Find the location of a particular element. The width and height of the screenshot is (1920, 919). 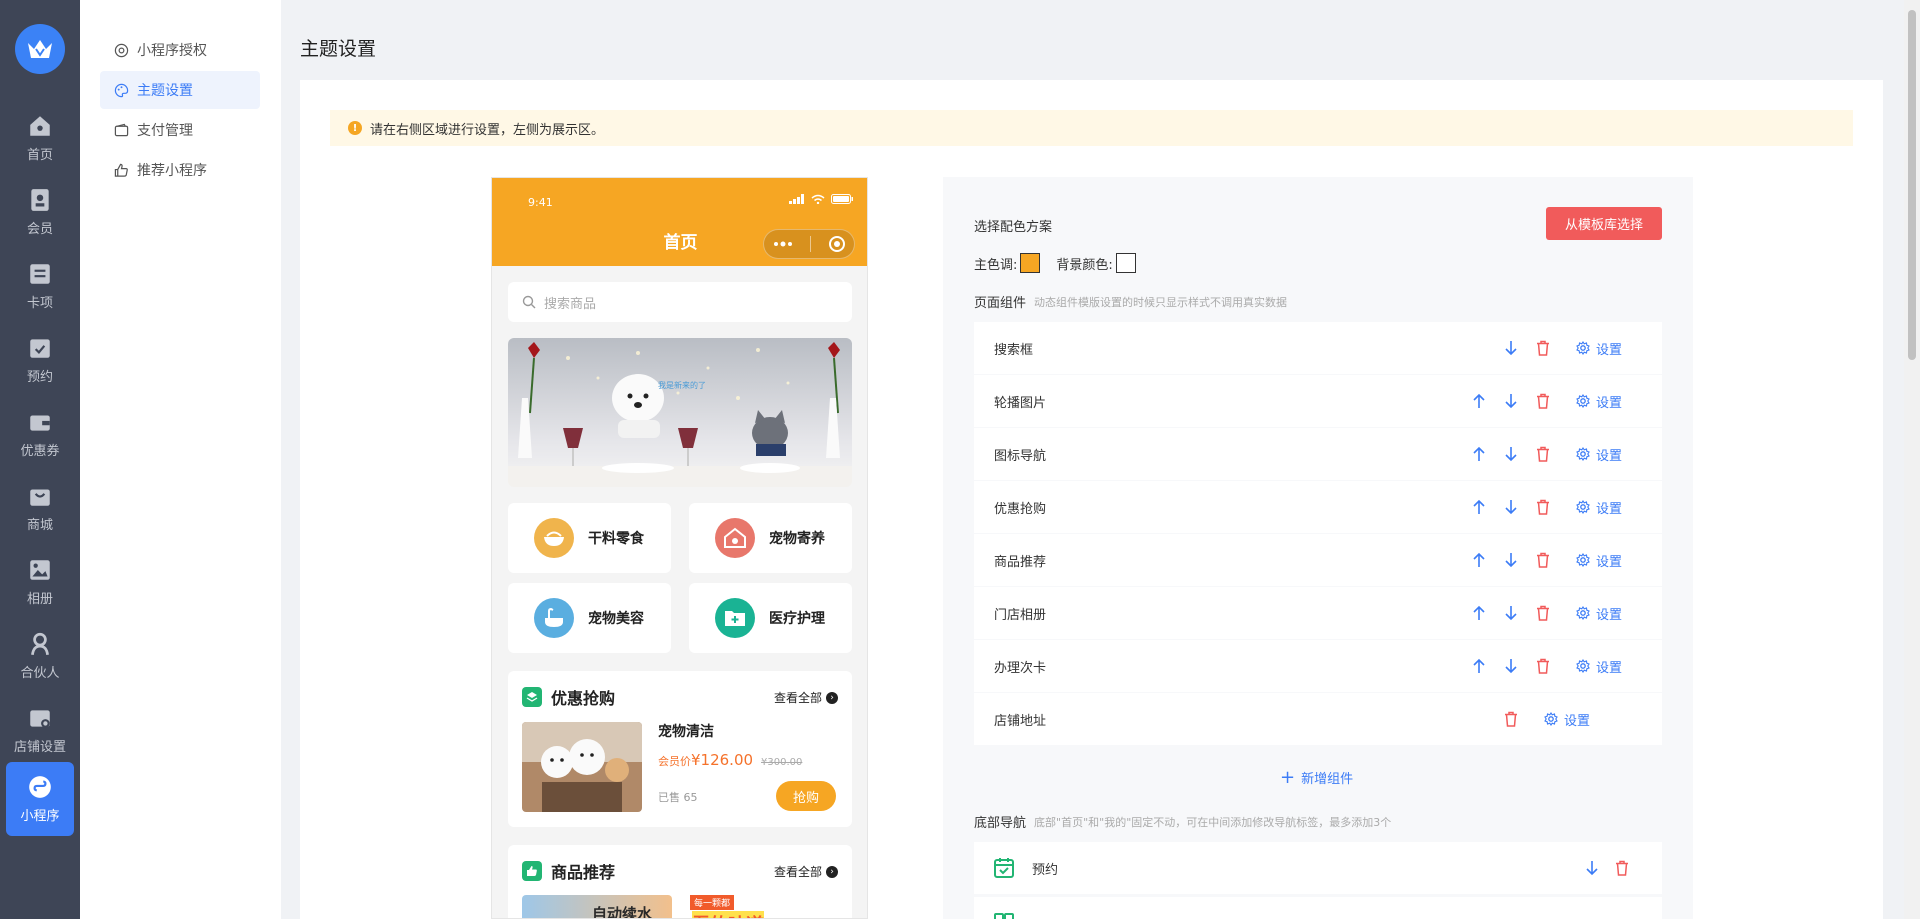

product-image is located at coordinates (582, 767).